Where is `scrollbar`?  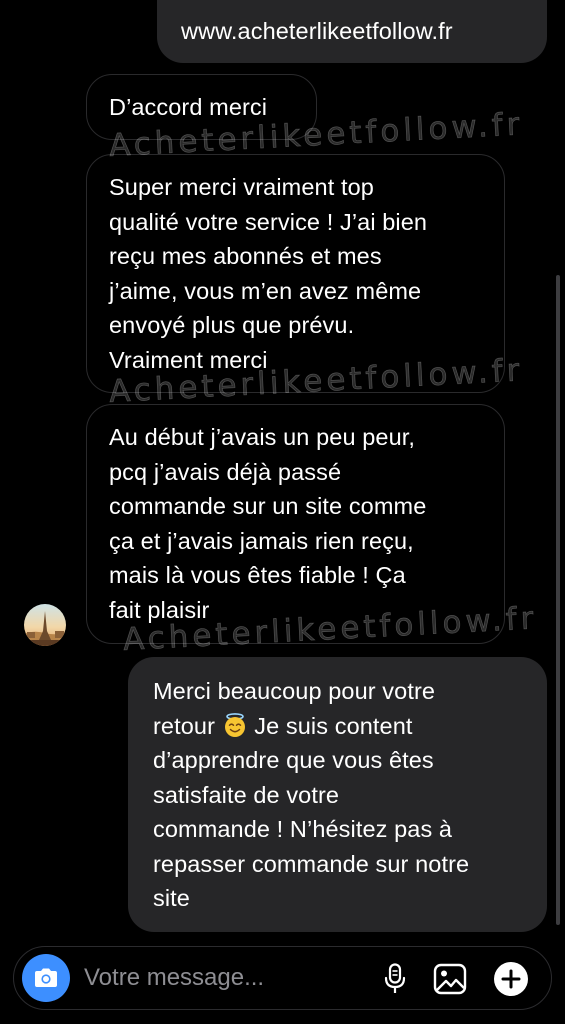
scrollbar is located at coordinates (558, 600).